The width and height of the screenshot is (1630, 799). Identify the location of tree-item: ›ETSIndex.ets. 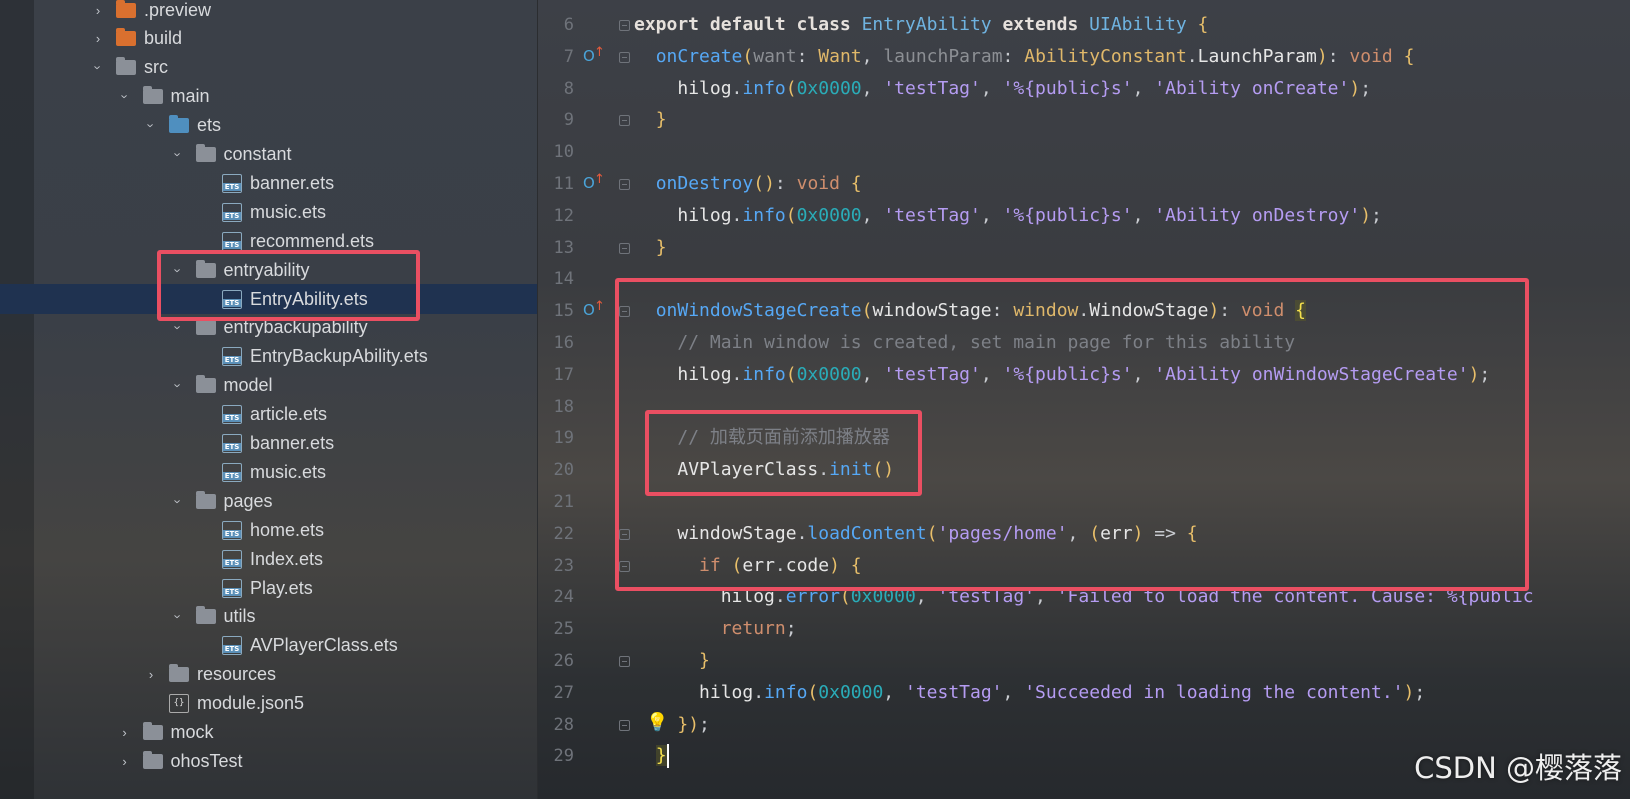
(268, 559).